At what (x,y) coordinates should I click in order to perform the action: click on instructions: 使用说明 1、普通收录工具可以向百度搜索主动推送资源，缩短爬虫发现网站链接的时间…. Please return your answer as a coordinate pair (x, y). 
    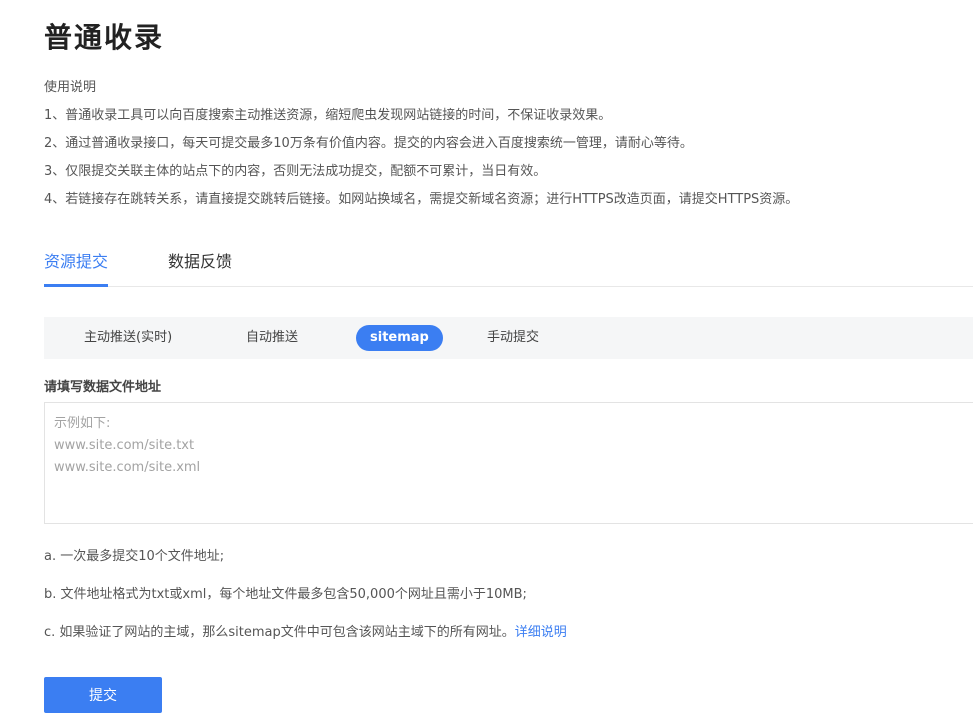
    Looking at the image, I should click on (421, 144).